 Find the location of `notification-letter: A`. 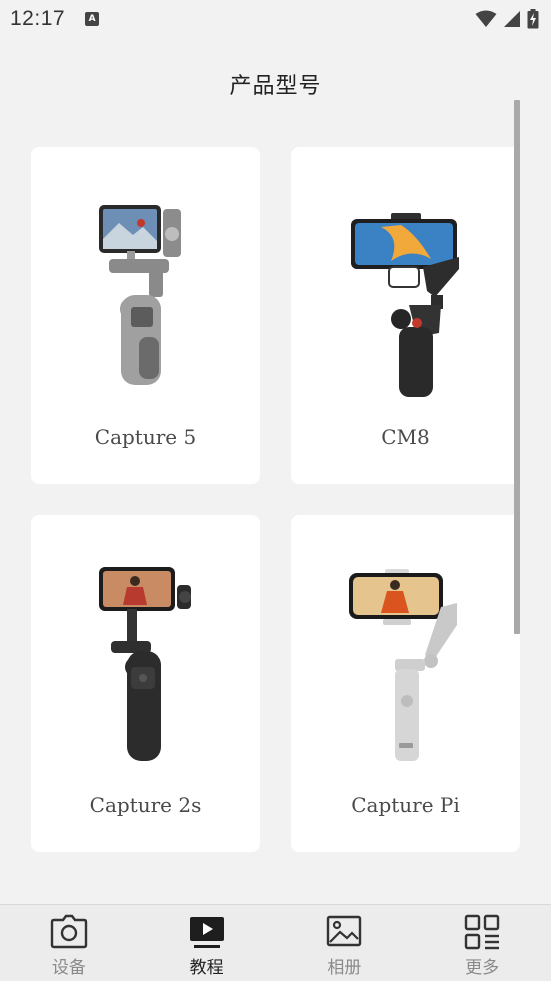

notification-letter: A is located at coordinates (92, 19).